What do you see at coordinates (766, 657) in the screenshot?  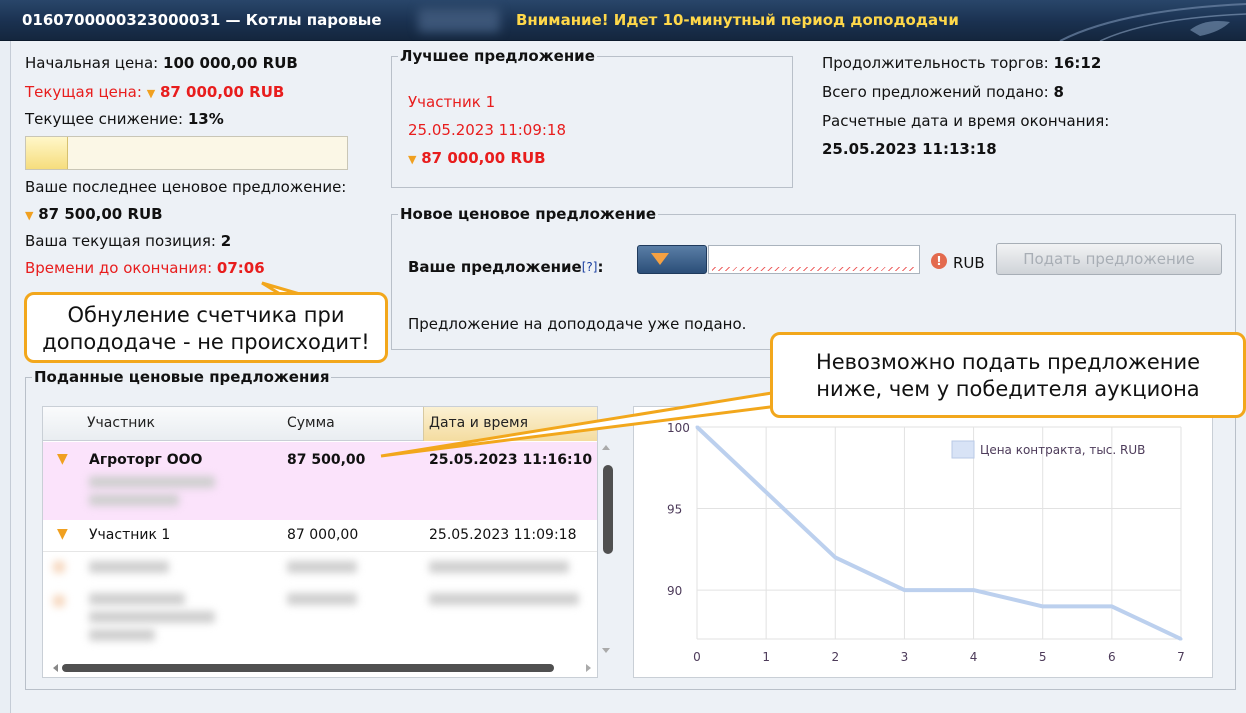 I see `x-tick-label: 1` at bounding box center [766, 657].